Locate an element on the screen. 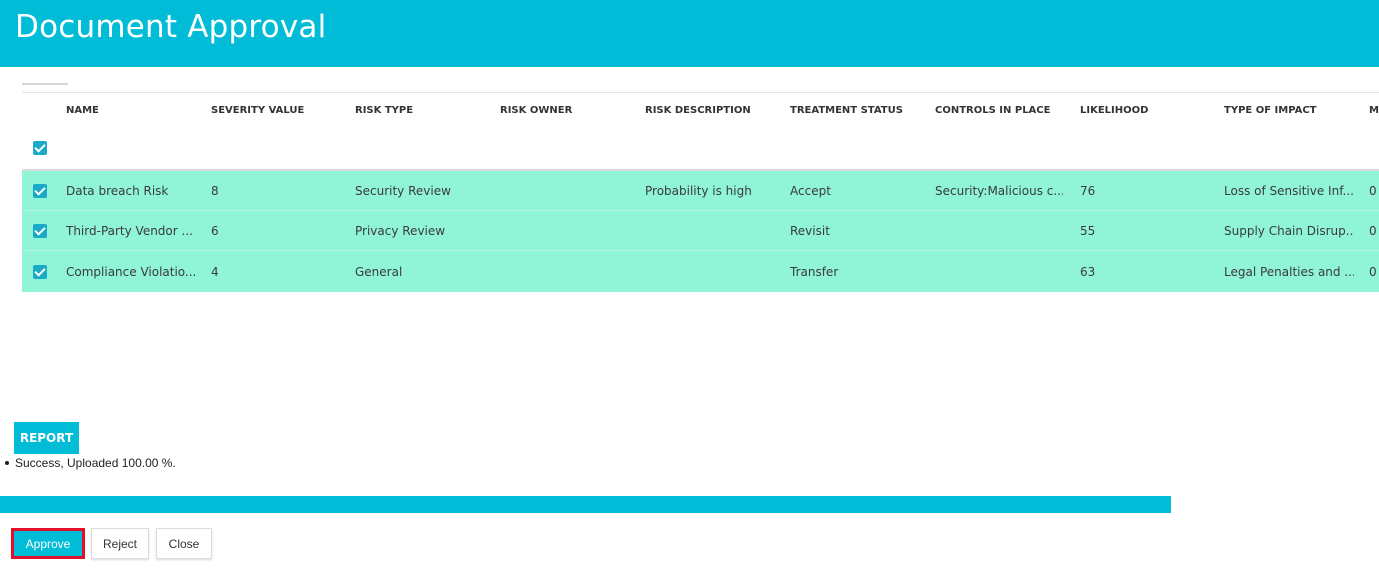  select-all-checkbox is located at coordinates (40, 148).